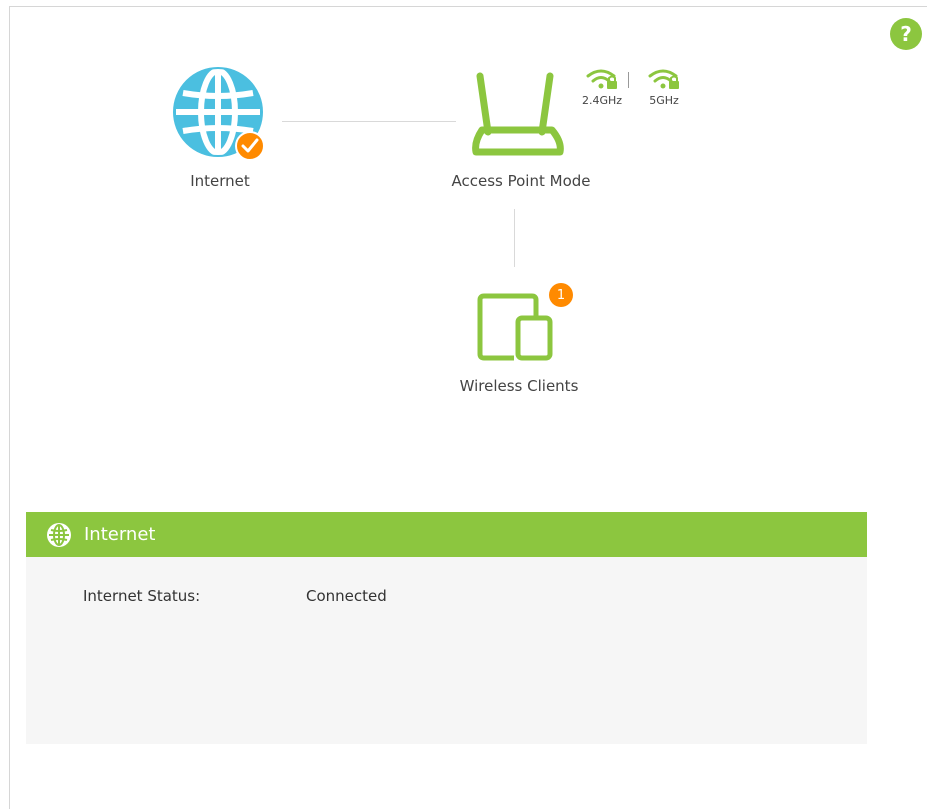  What do you see at coordinates (120, 534) in the screenshot?
I see `panel-title: Internet` at bounding box center [120, 534].